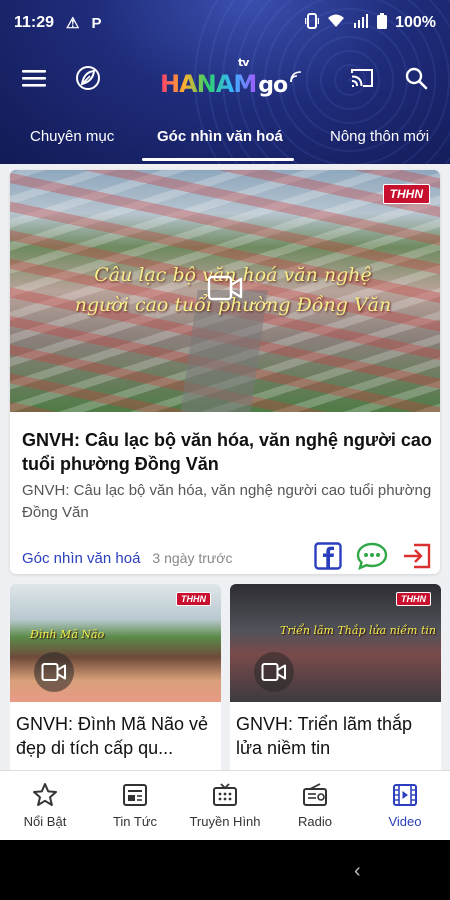  What do you see at coordinates (336, 736) in the screenshot?
I see `video-title: GNVH: Triển lãm thắp lửa niềm tin` at bounding box center [336, 736].